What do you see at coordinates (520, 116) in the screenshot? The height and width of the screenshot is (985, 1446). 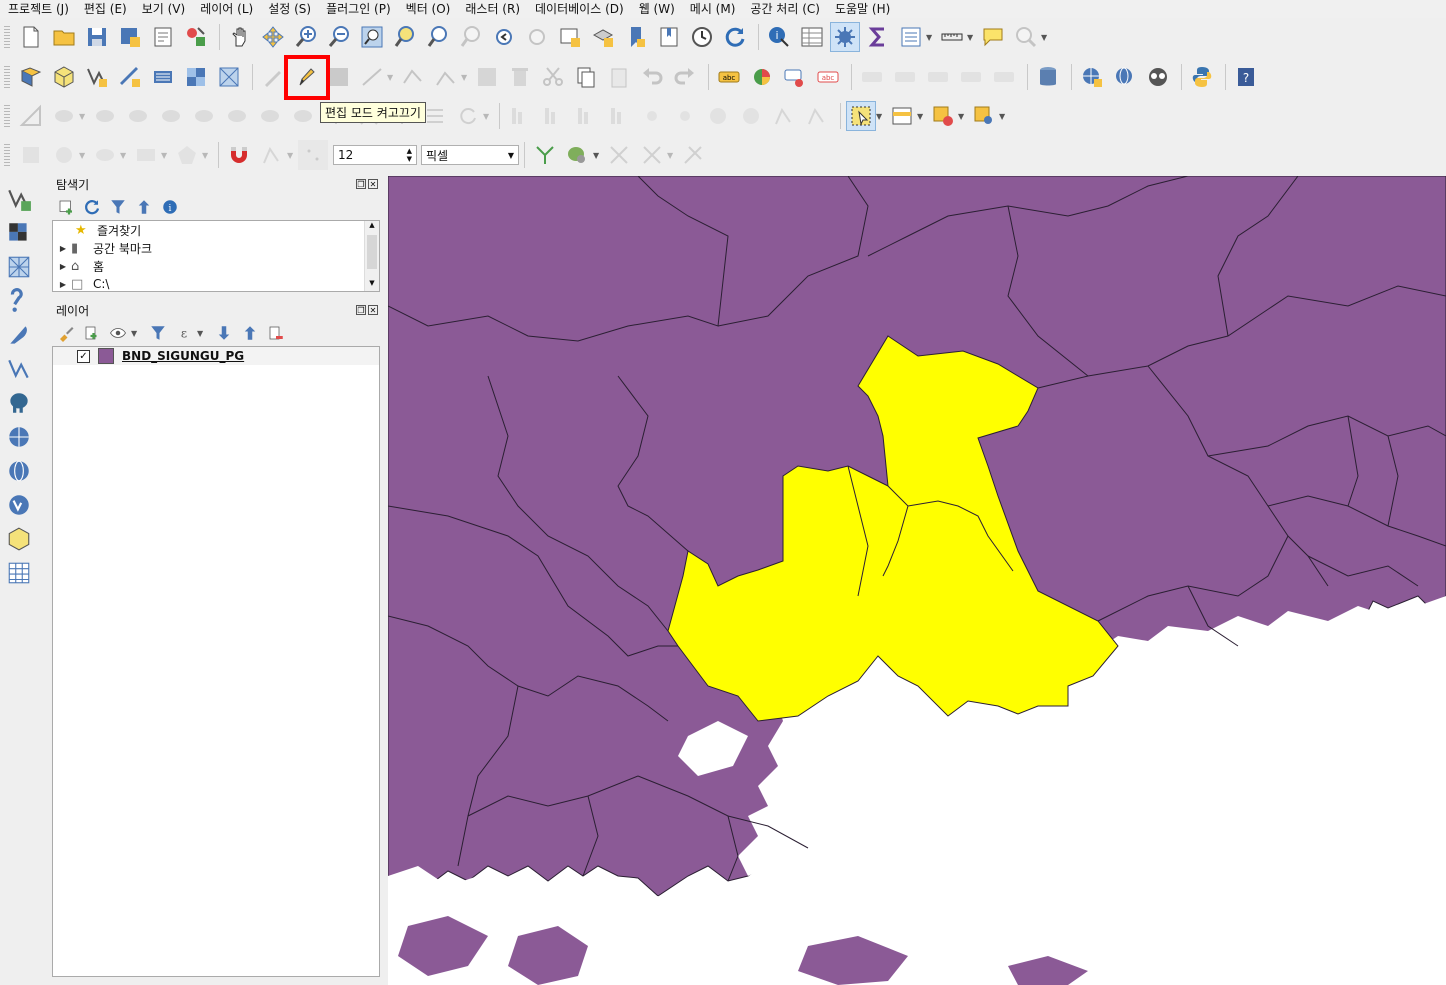 I see `align-rasters-button` at bounding box center [520, 116].